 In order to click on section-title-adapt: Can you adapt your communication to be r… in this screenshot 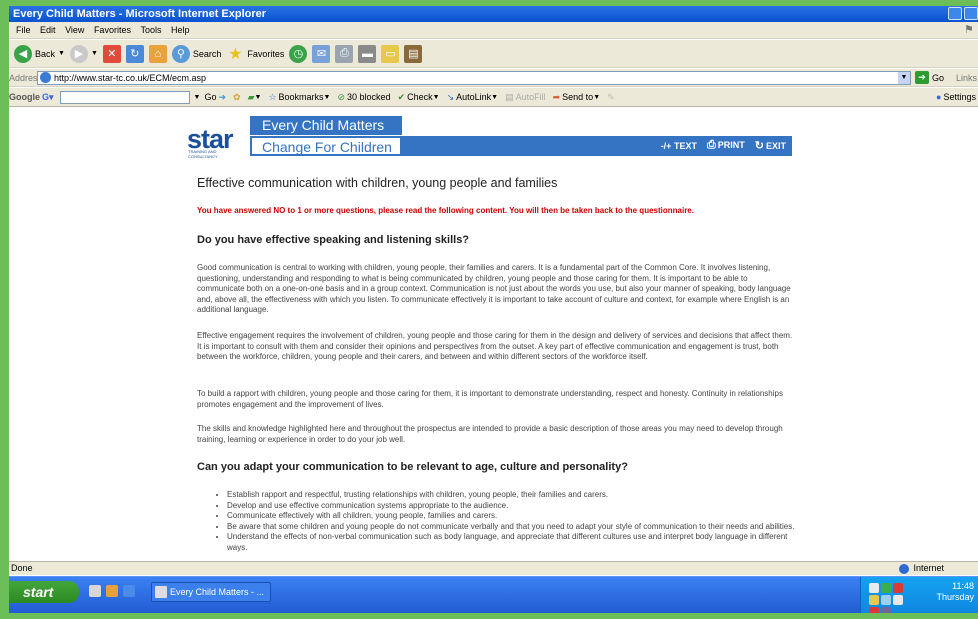, I will do `click(412, 467)`.